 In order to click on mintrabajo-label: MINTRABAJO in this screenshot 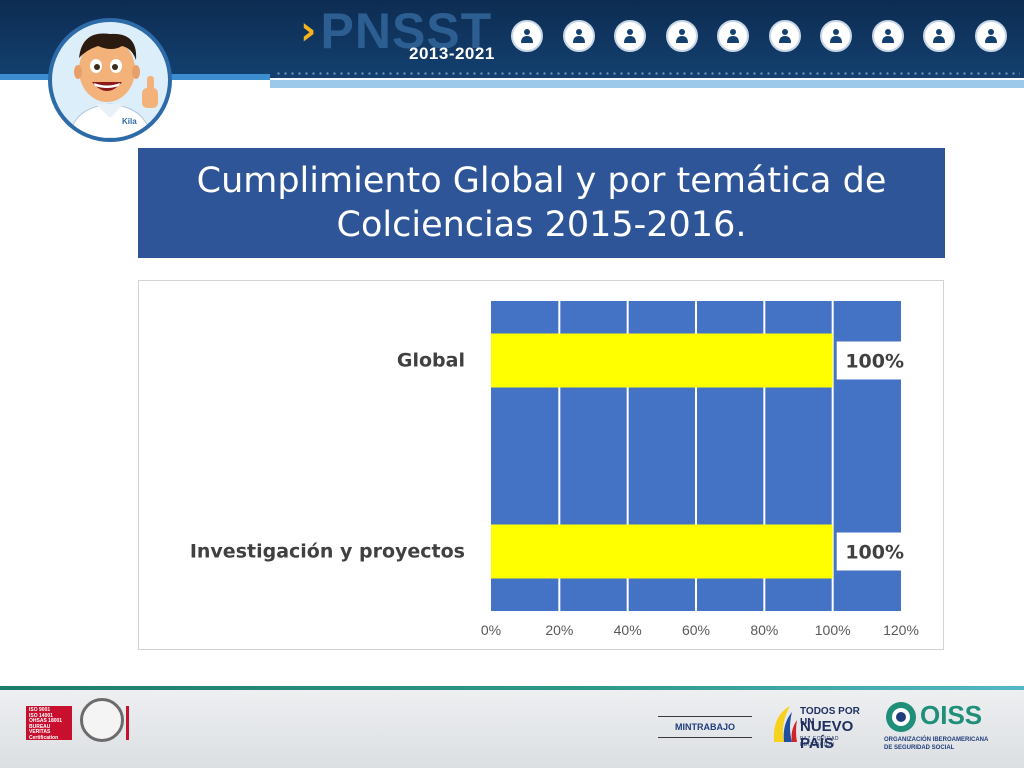, I will do `click(705, 727)`.